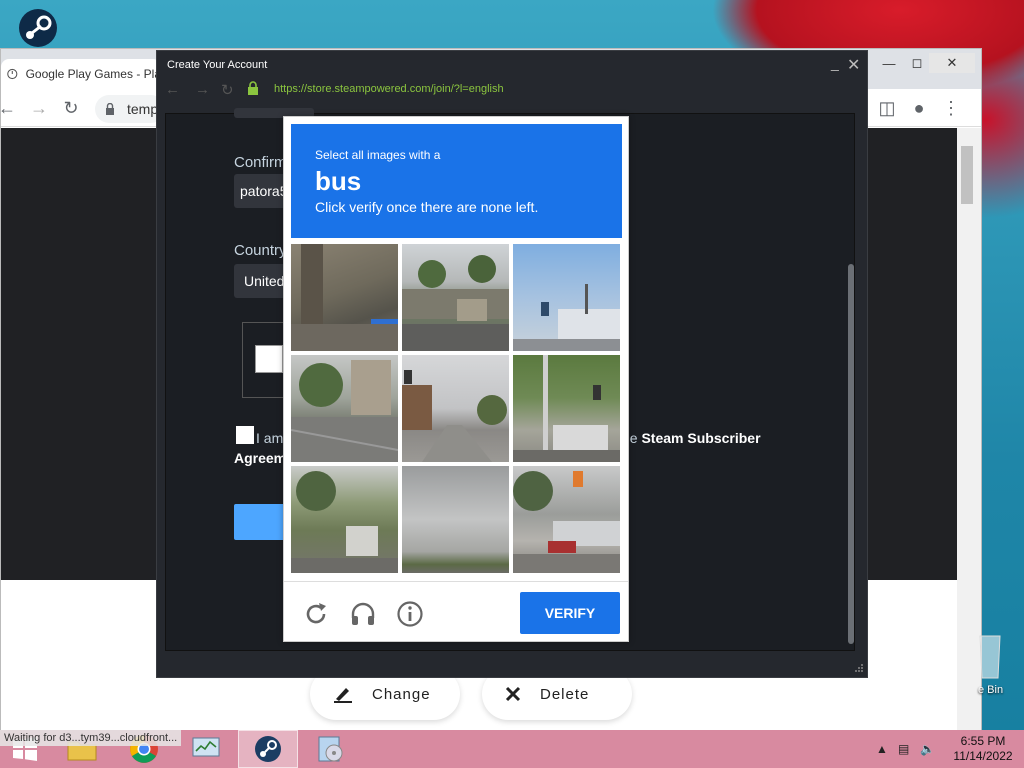 The image size is (1024, 768). I want to click on agree-checkbox, so click(245, 435).